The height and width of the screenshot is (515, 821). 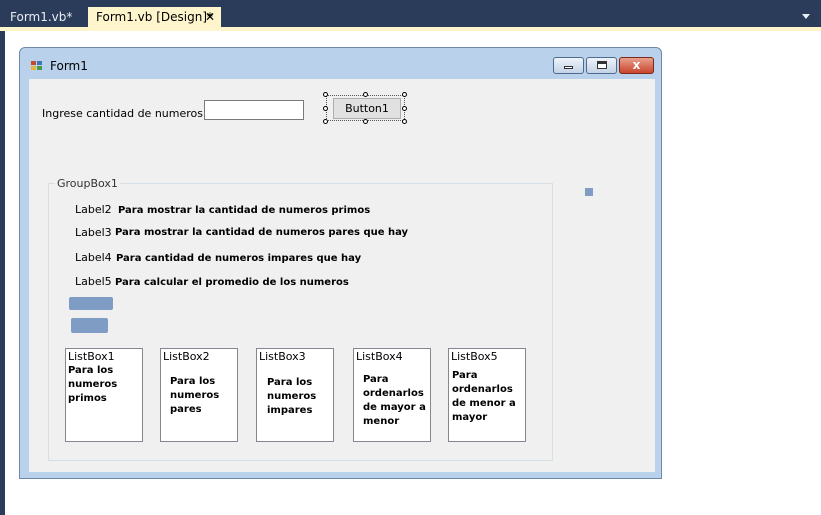 I want to click on listbox2: ListBox2 Para los numeros pares, so click(x=199, y=395).